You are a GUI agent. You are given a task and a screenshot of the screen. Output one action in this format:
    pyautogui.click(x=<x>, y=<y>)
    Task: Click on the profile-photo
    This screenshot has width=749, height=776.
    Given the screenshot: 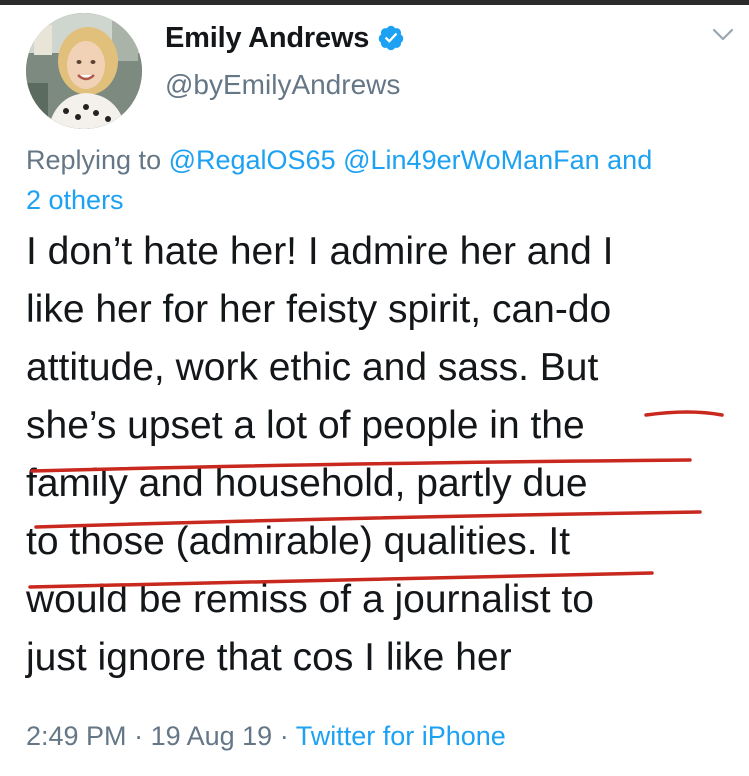 What is the action you would take?
    pyautogui.click(x=84, y=71)
    